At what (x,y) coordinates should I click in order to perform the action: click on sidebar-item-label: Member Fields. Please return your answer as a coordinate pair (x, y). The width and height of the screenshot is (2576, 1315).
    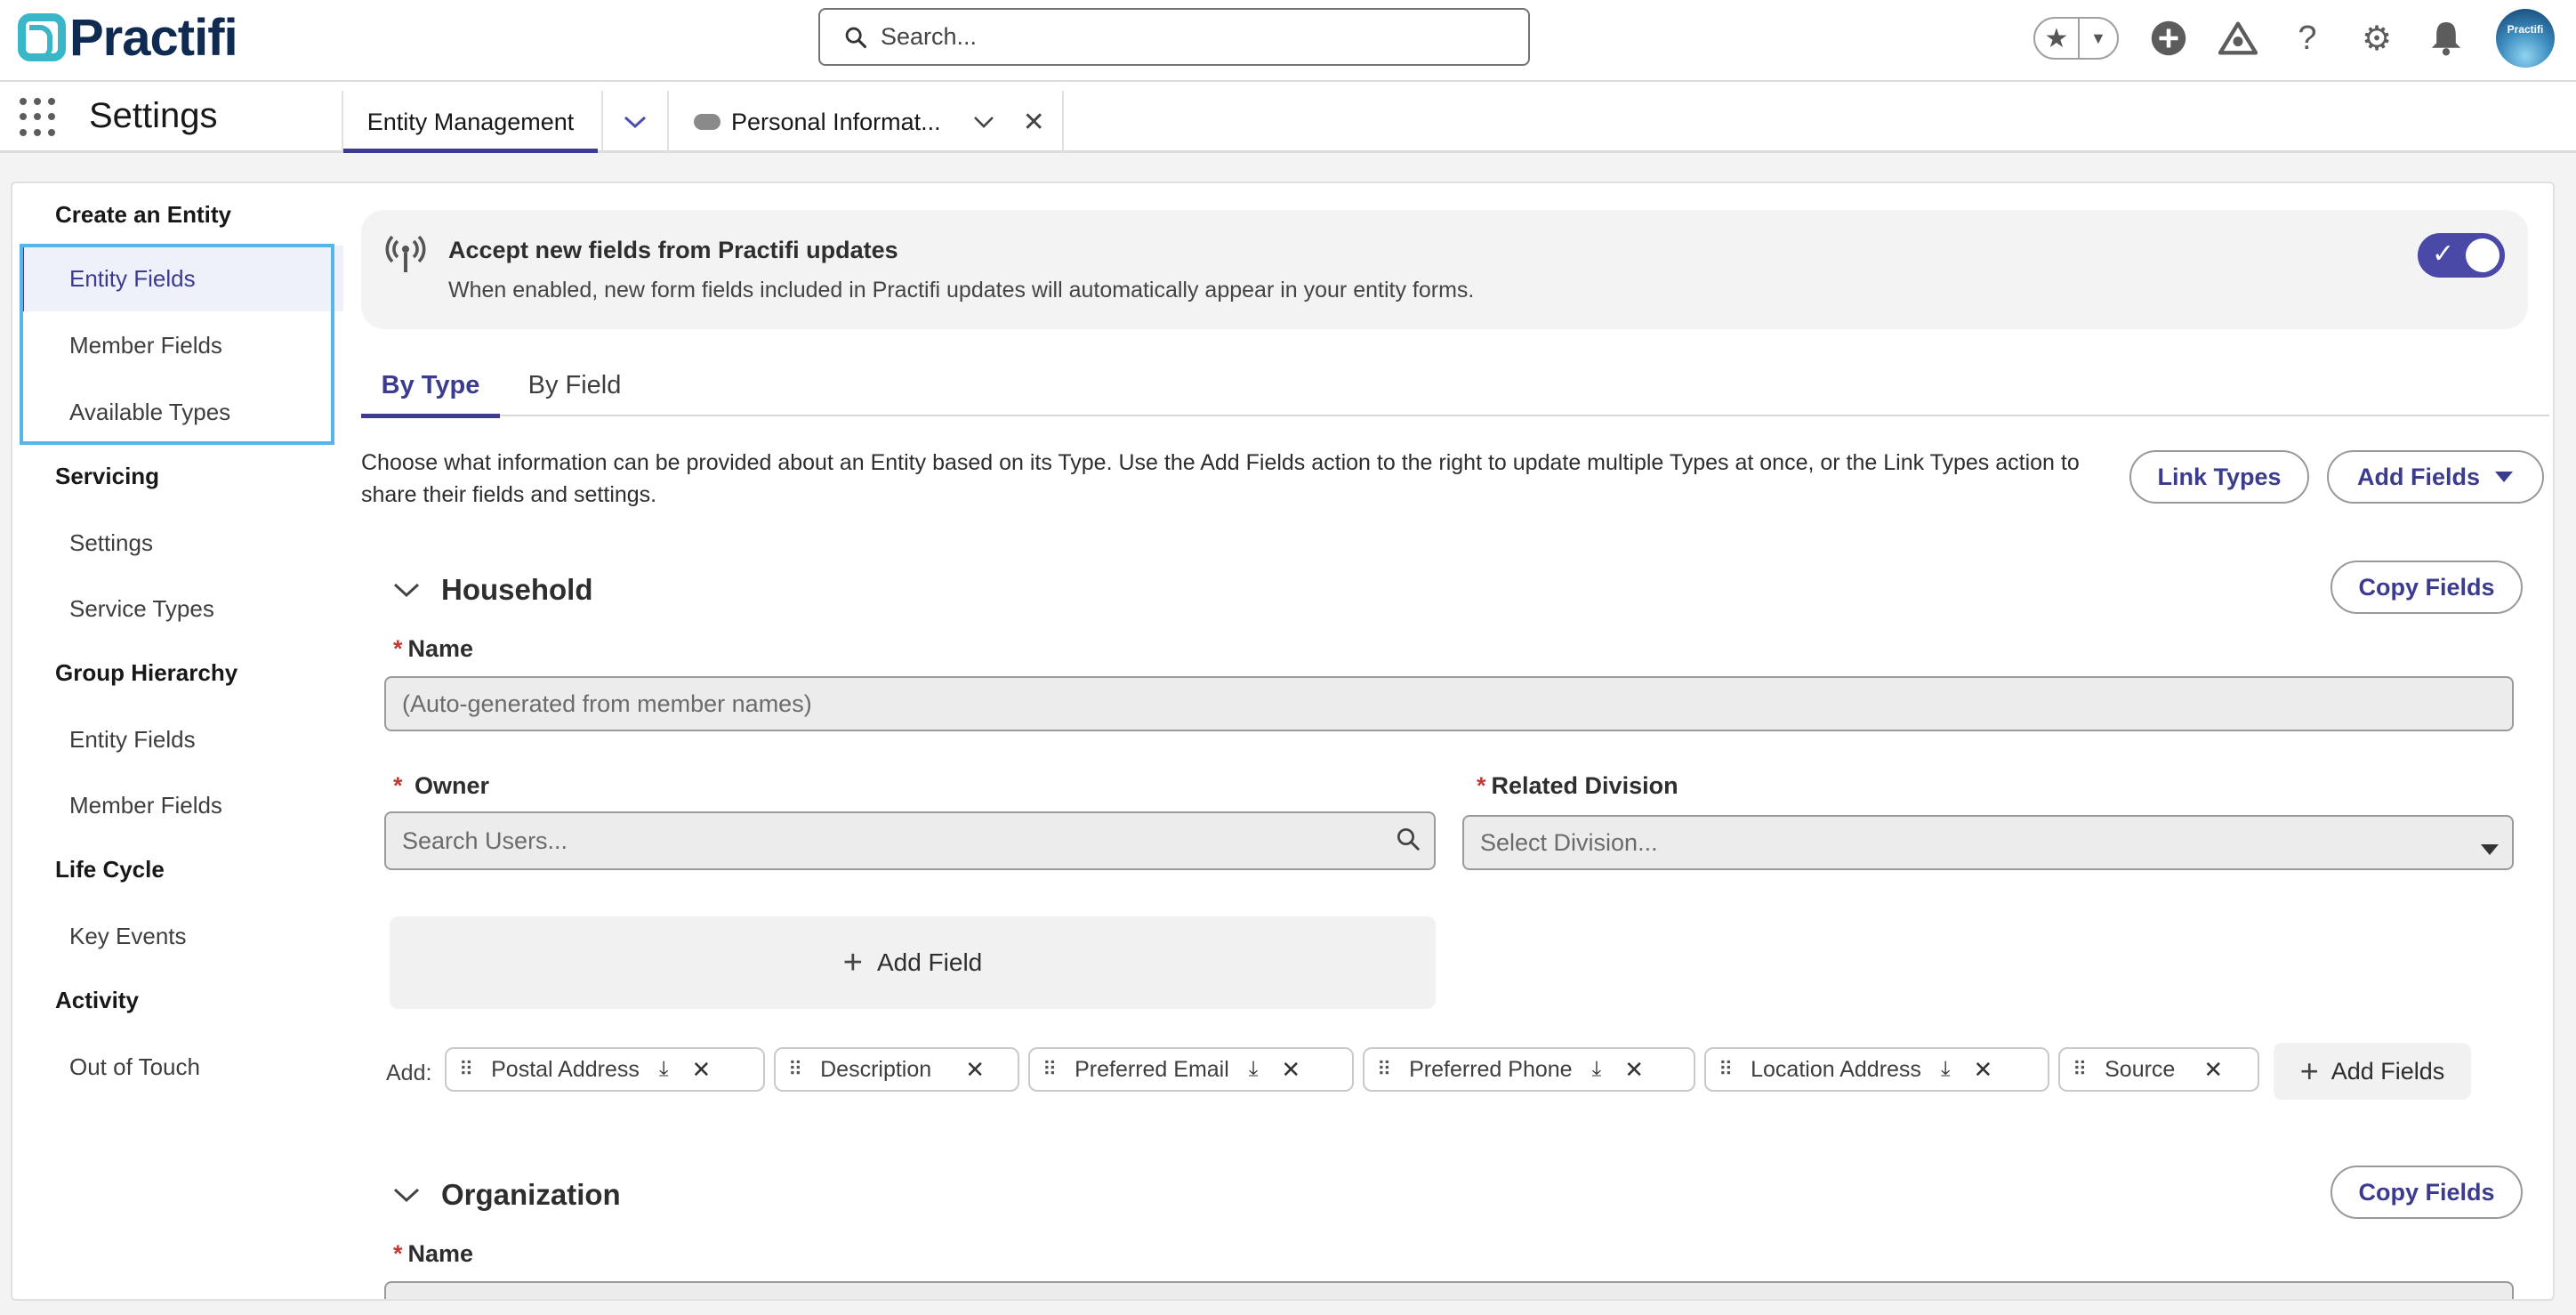
    Looking at the image, I should click on (145, 345).